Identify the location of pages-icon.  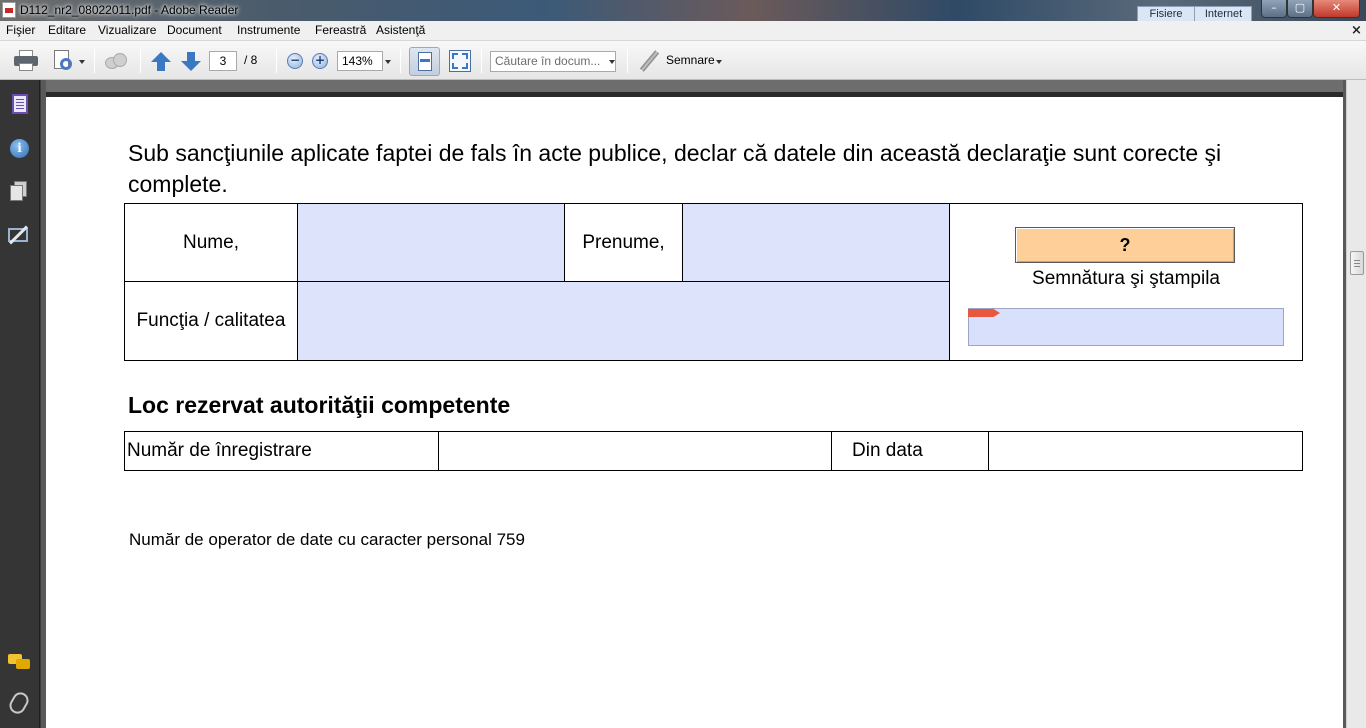
(20, 104).